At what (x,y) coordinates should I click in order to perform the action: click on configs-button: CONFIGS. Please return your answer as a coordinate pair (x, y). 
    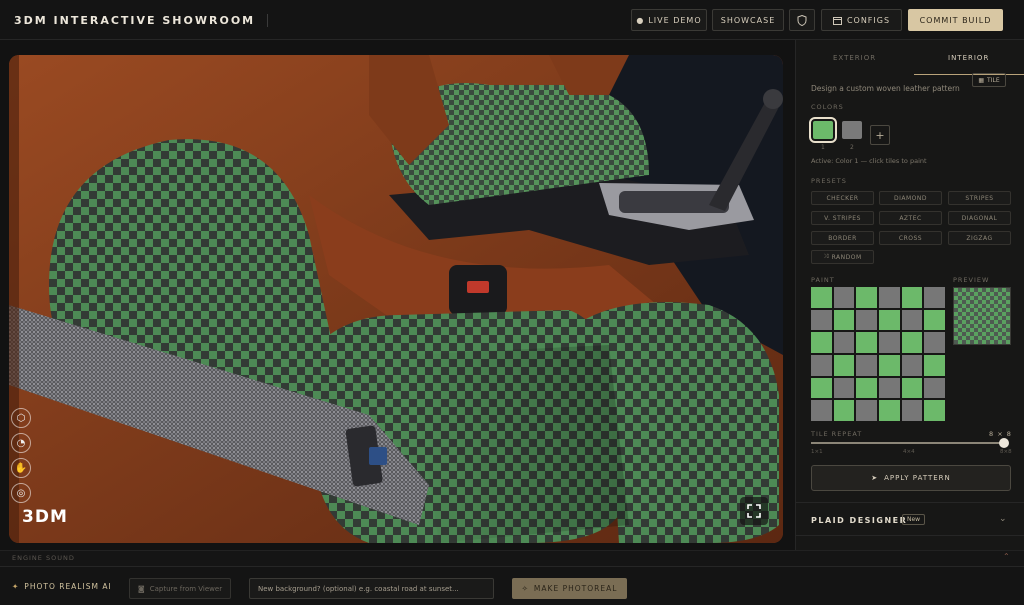
    Looking at the image, I should click on (861, 20).